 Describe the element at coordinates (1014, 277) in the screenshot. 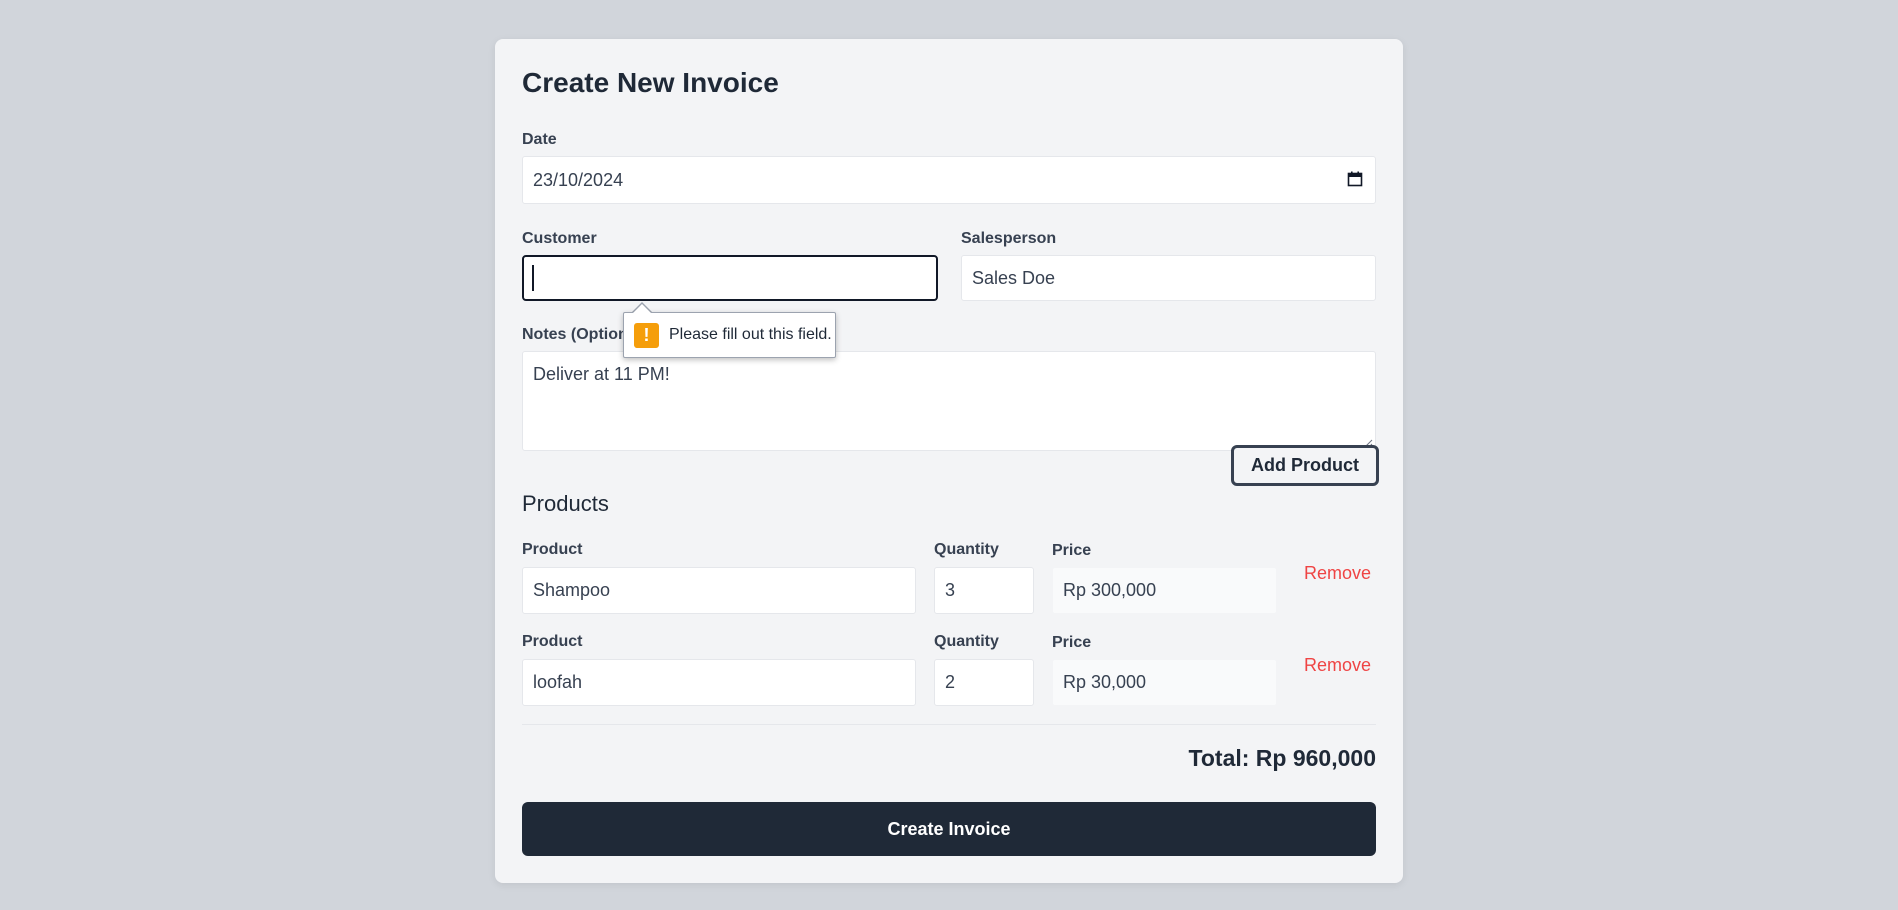

I see `salesperson-value: Sales Doe` at that location.